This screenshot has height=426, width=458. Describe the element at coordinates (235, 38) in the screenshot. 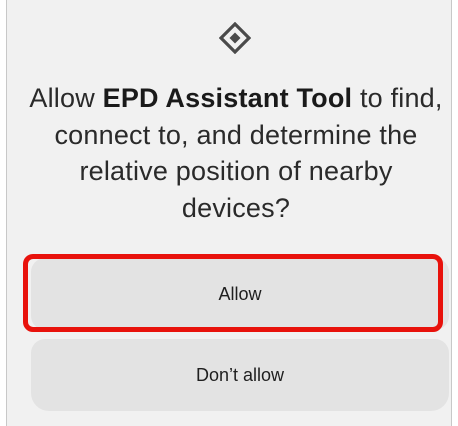

I see `nearby-devices-icon` at that location.